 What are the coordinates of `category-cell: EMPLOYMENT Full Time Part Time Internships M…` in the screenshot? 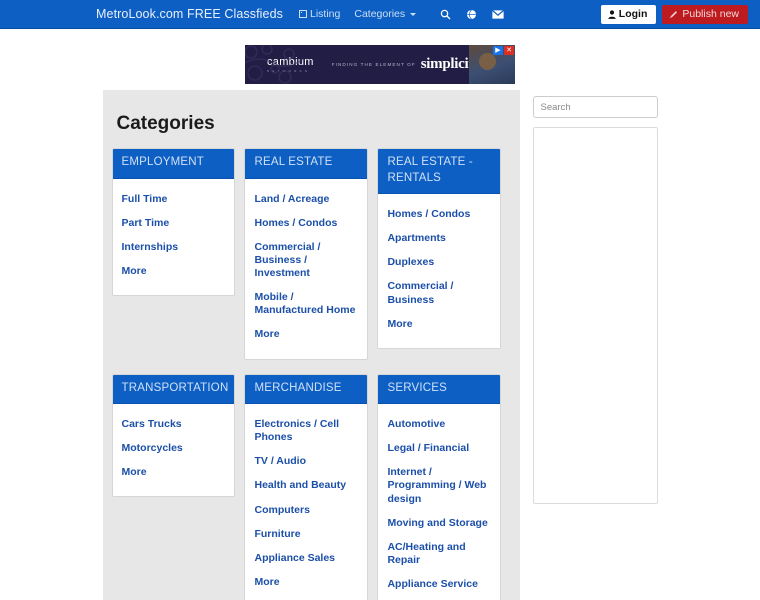 It's located at (178, 261).